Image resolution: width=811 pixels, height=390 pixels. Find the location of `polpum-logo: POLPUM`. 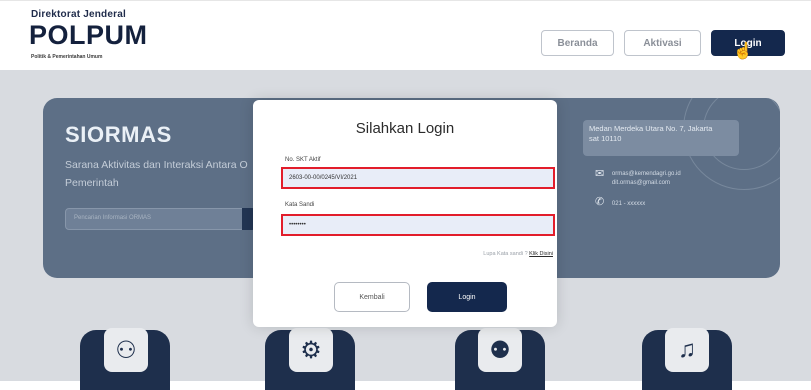

polpum-logo: POLPUM is located at coordinates (88, 35).